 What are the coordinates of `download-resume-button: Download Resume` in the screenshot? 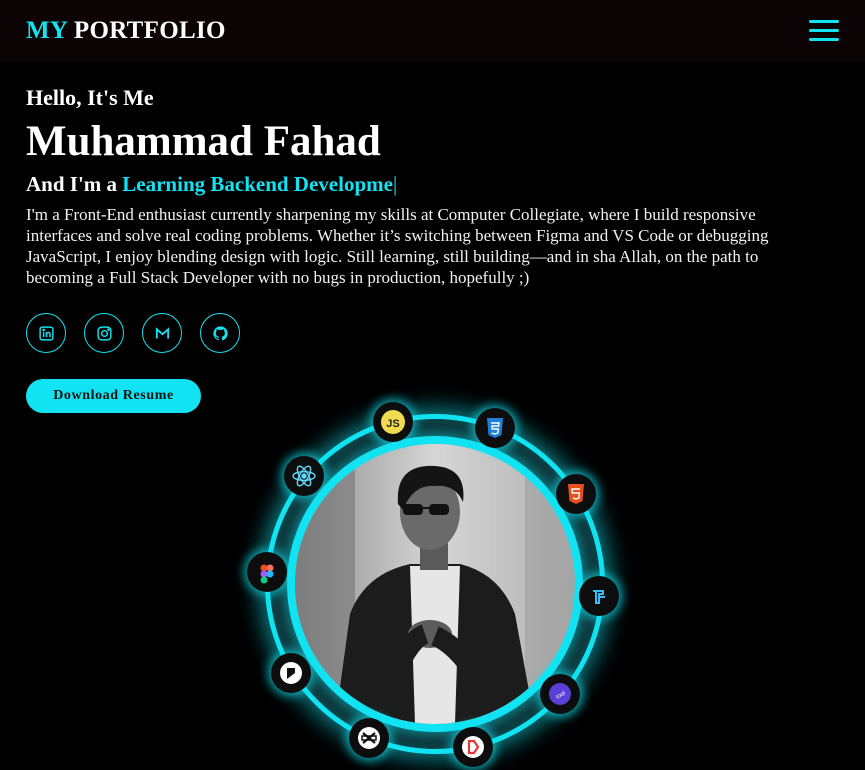 It's located at (113, 396).